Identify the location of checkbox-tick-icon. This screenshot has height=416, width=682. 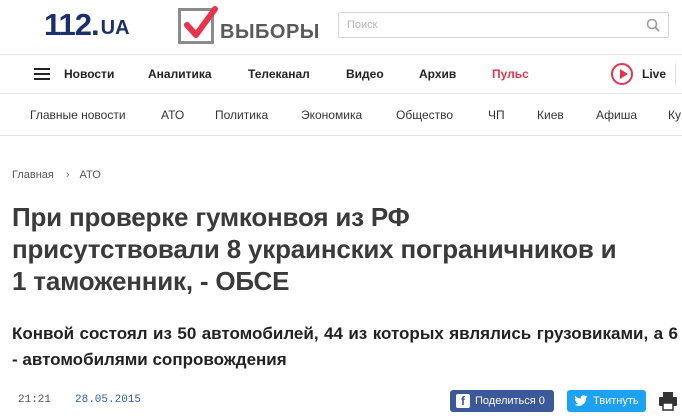
(198, 24).